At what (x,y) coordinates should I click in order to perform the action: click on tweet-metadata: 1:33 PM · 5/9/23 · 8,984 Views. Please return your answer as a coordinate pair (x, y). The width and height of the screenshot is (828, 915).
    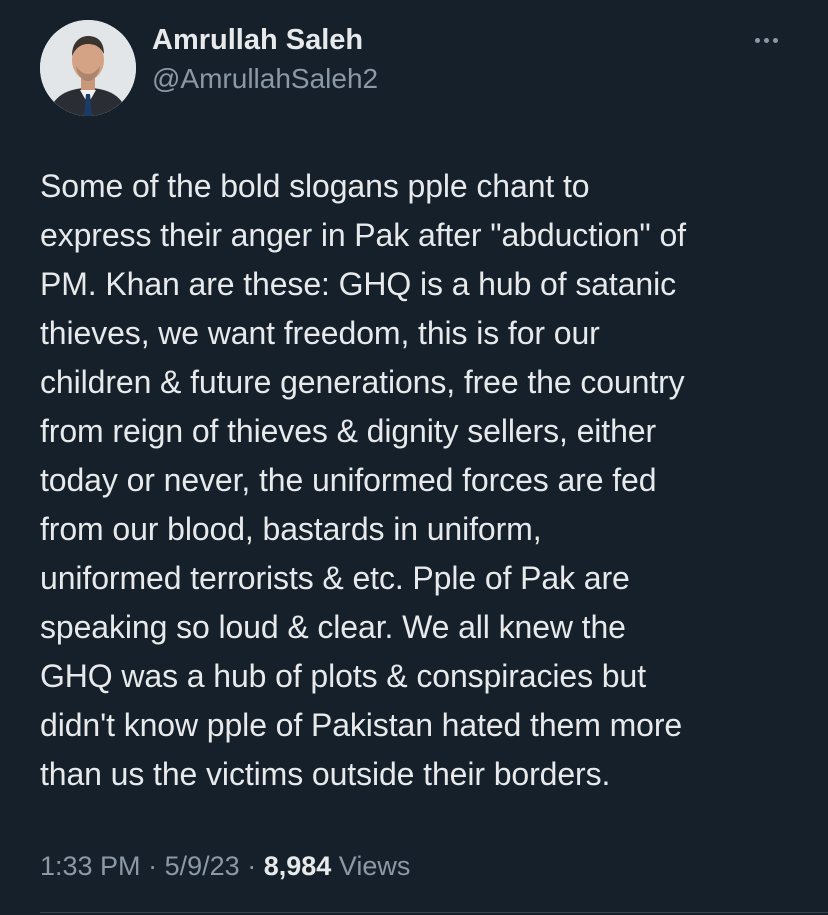
    Looking at the image, I should click on (225, 866).